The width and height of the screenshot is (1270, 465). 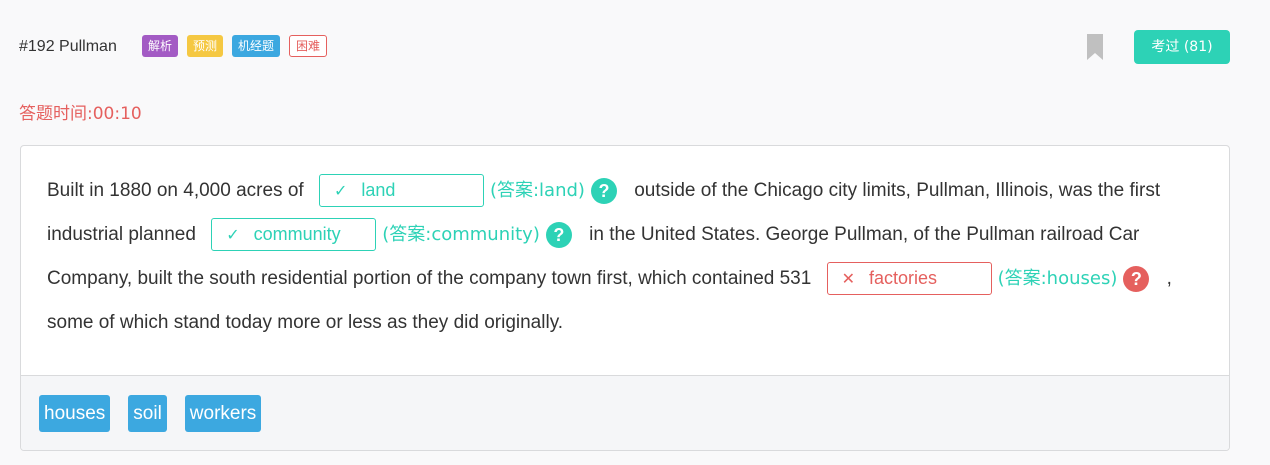 What do you see at coordinates (297, 234) in the screenshot?
I see `blank-2-value: community` at bounding box center [297, 234].